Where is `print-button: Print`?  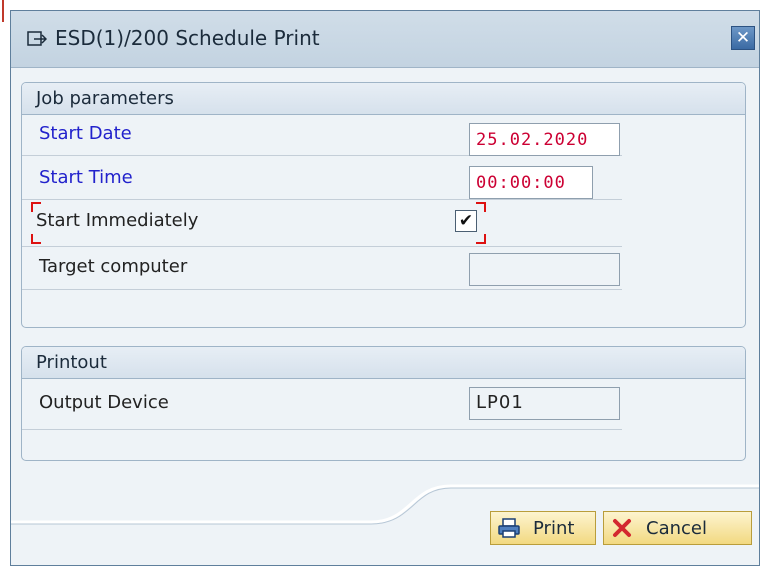 print-button: Print is located at coordinates (543, 528).